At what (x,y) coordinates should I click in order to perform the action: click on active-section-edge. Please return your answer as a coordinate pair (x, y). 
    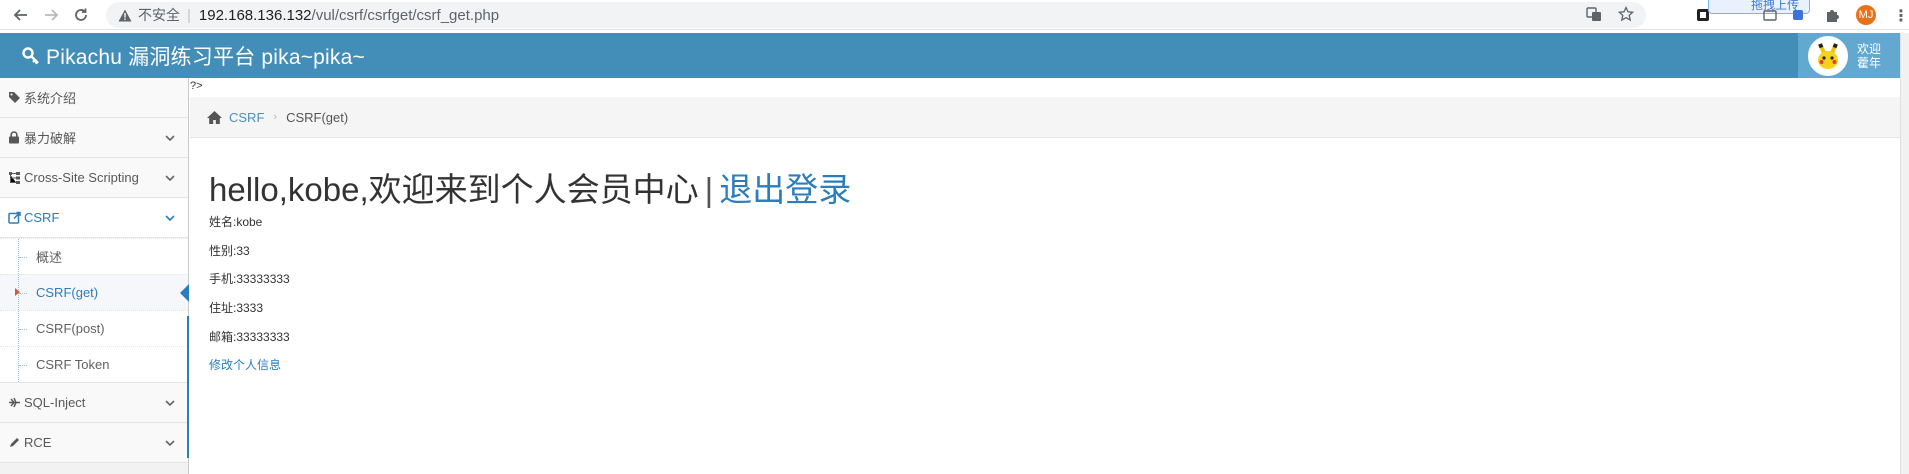
    Looking at the image, I should click on (188, 387).